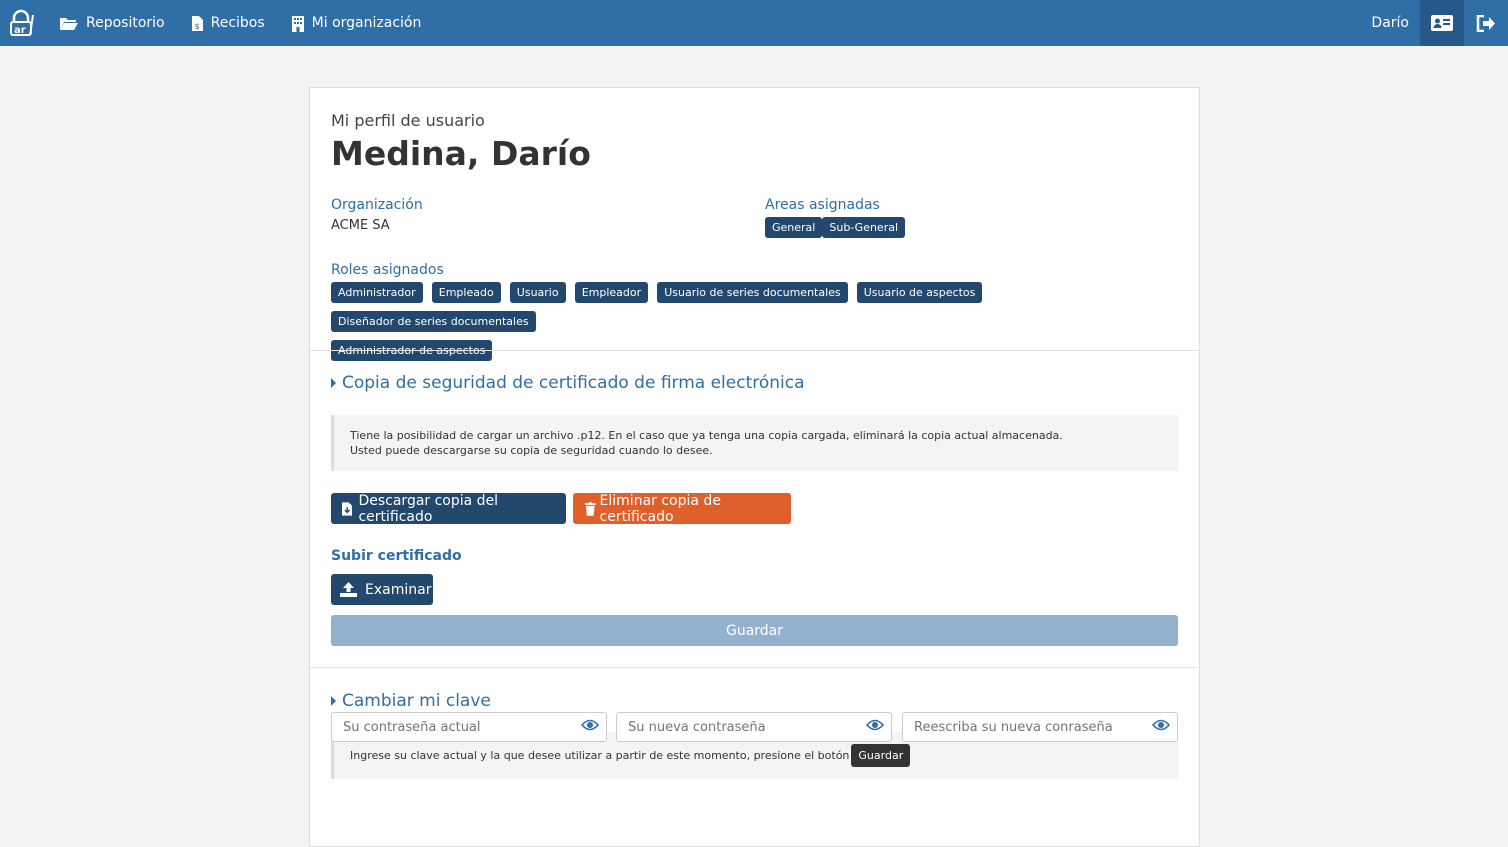 The image size is (1508, 847). Describe the element at coordinates (537, 292) in the screenshot. I see `role-badge: Usuario` at that location.